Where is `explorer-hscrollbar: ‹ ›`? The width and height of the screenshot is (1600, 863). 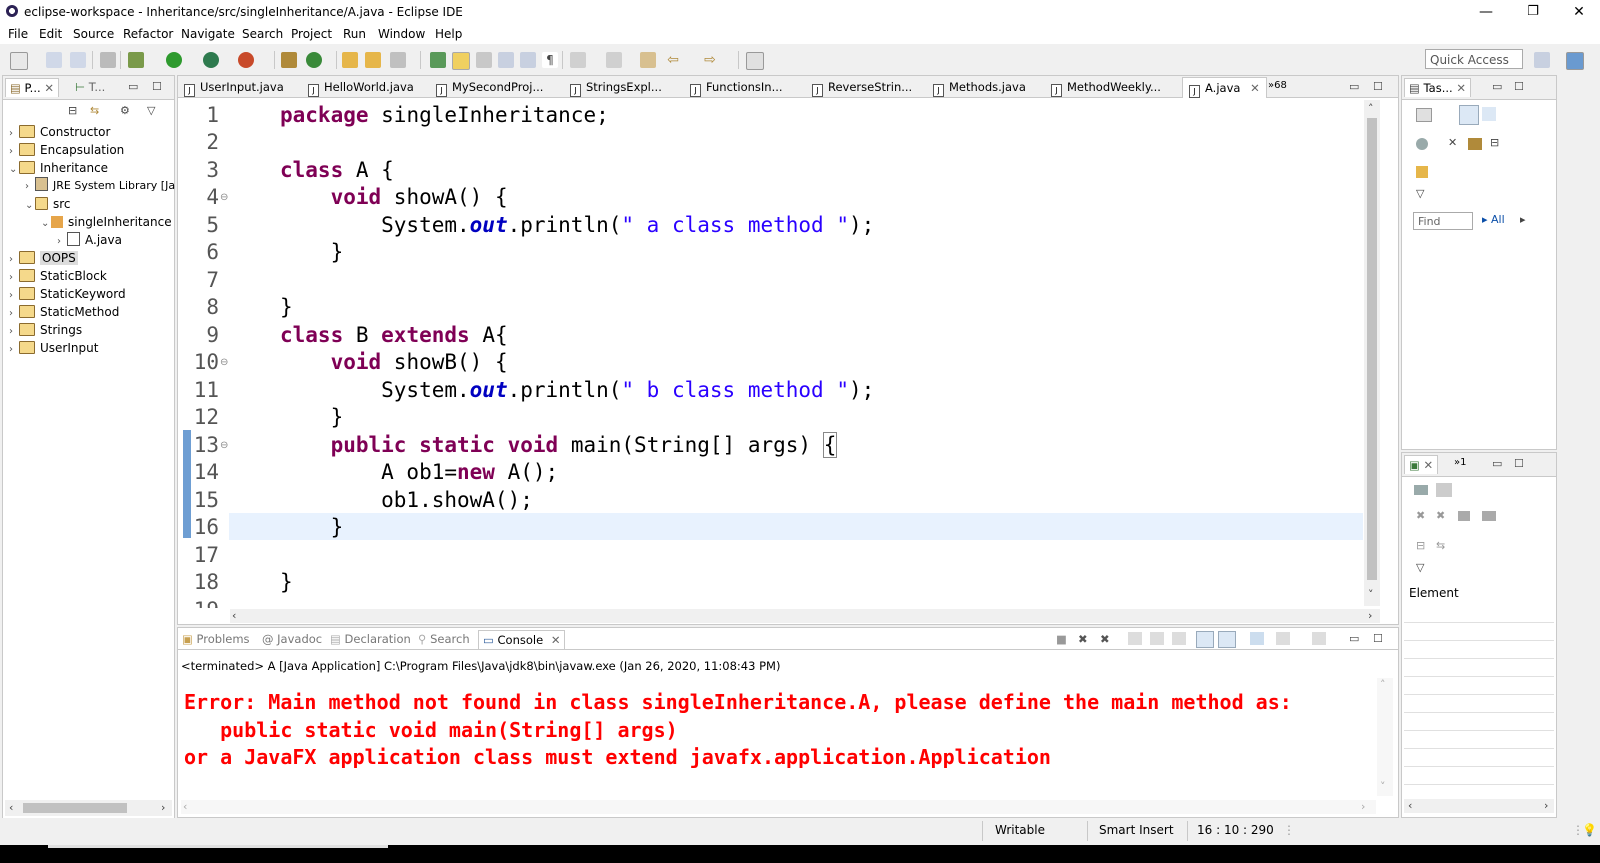
explorer-hscrollbar: ‹ › is located at coordinates (88, 808).